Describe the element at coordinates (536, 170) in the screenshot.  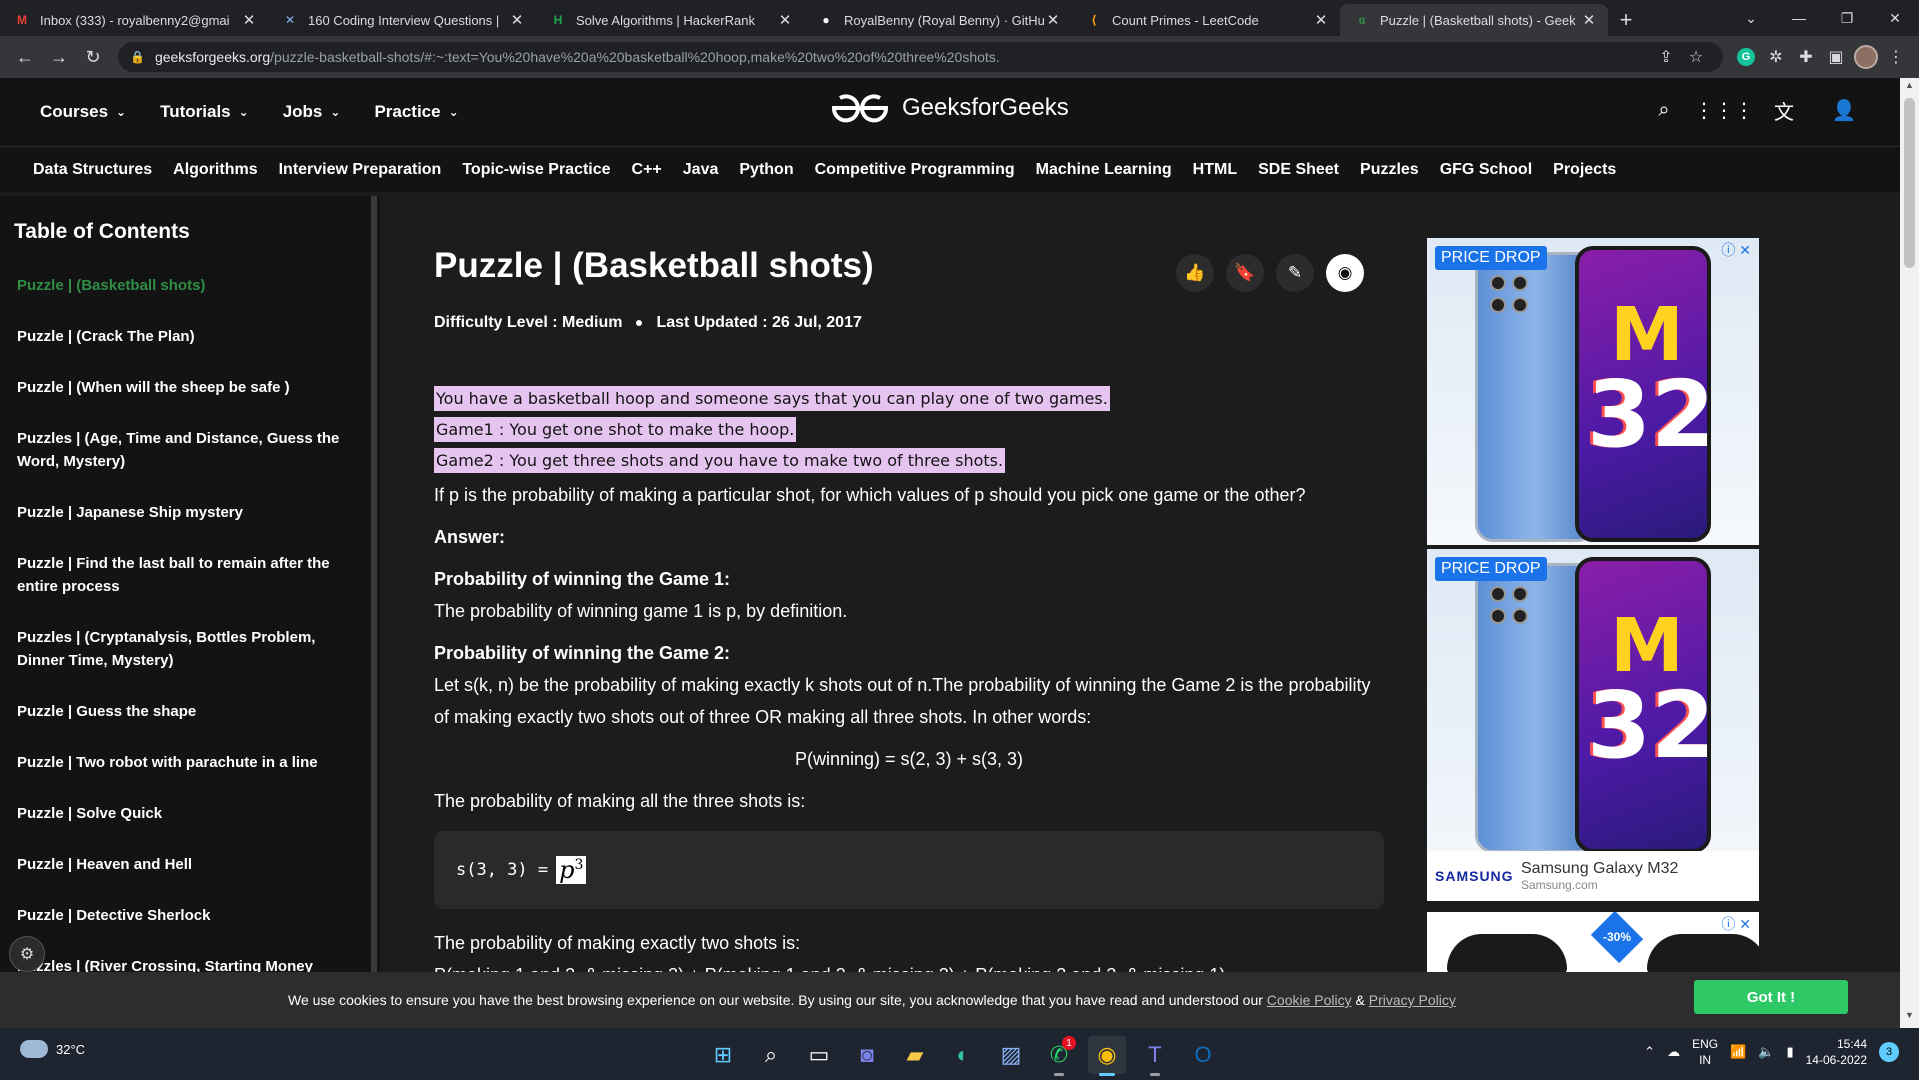
I see `topic-link: Topic-wise Practice` at that location.